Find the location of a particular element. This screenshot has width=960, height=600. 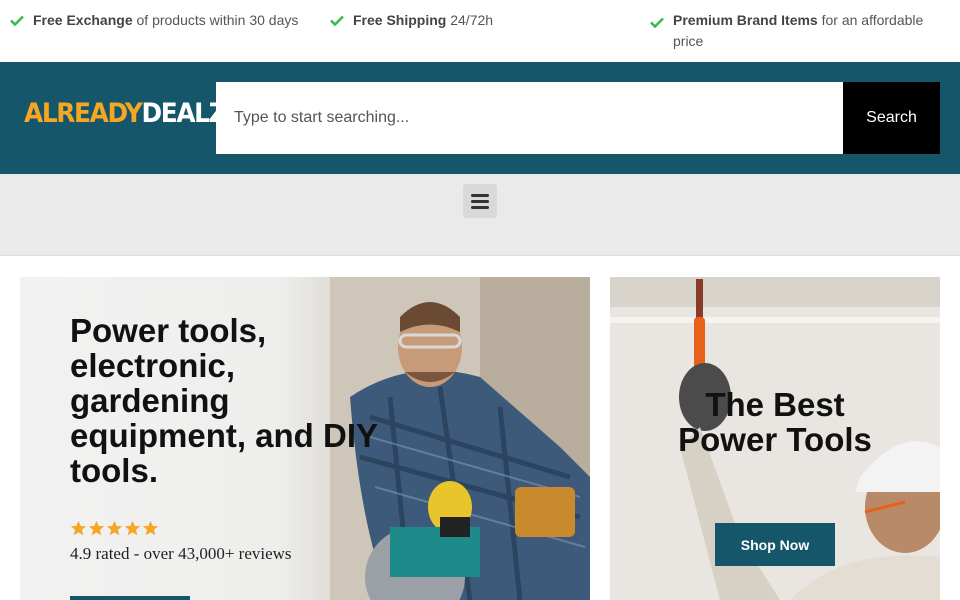

navigation-bar is located at coordinates (480, 215).